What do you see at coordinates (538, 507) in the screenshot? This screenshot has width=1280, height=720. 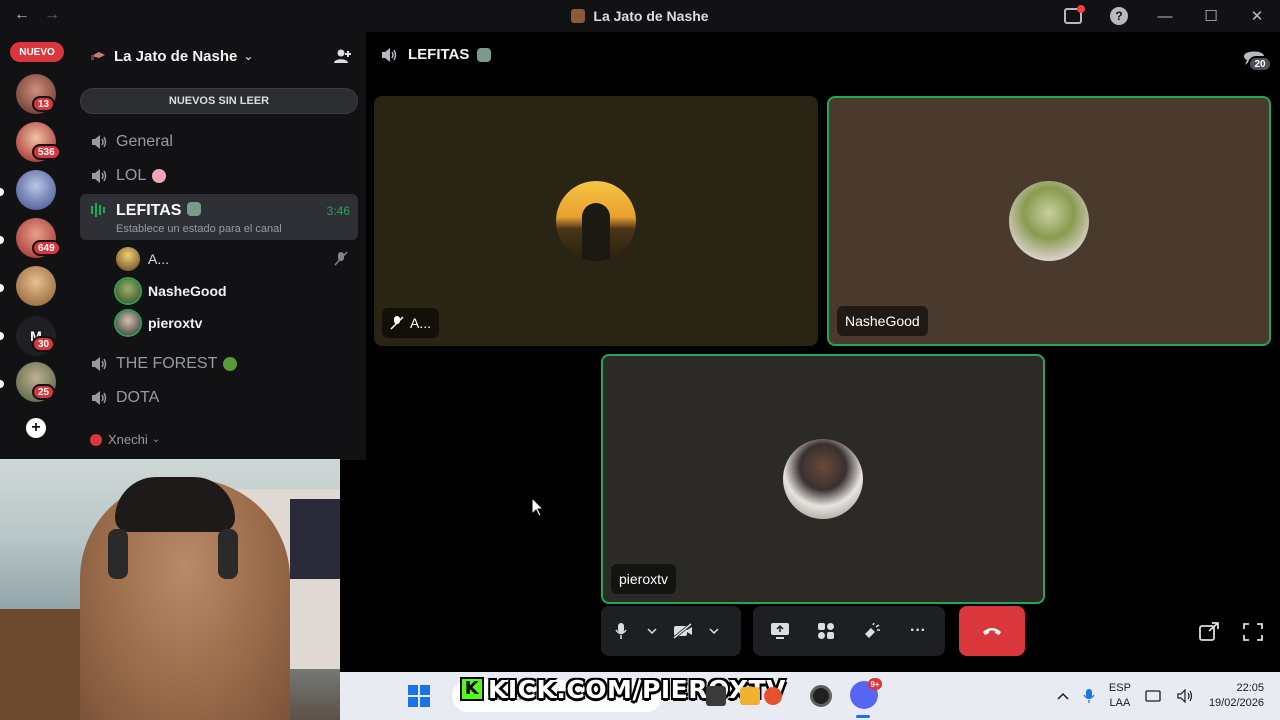 I see `mouse-cursor-icon` at bounding box center [538, 507].